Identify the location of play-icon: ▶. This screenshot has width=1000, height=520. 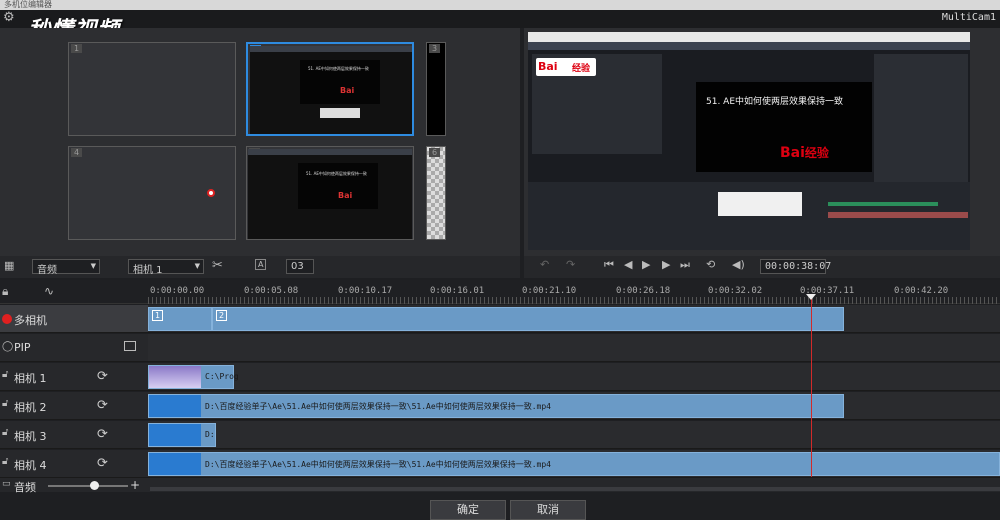
(646, 264).